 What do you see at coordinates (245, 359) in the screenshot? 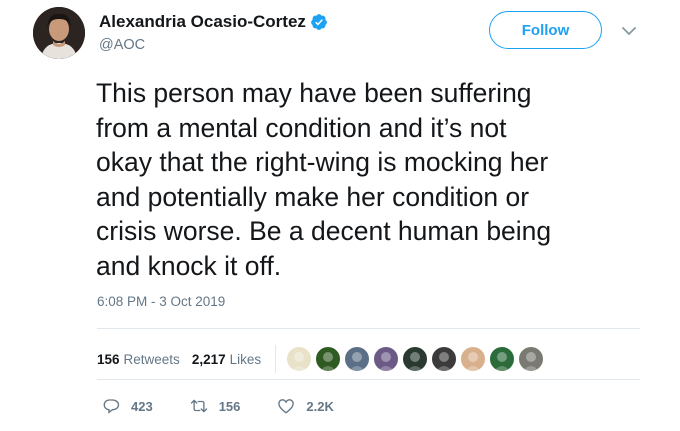
I see `likes-label: Likes` at bounding box center [245, 359].